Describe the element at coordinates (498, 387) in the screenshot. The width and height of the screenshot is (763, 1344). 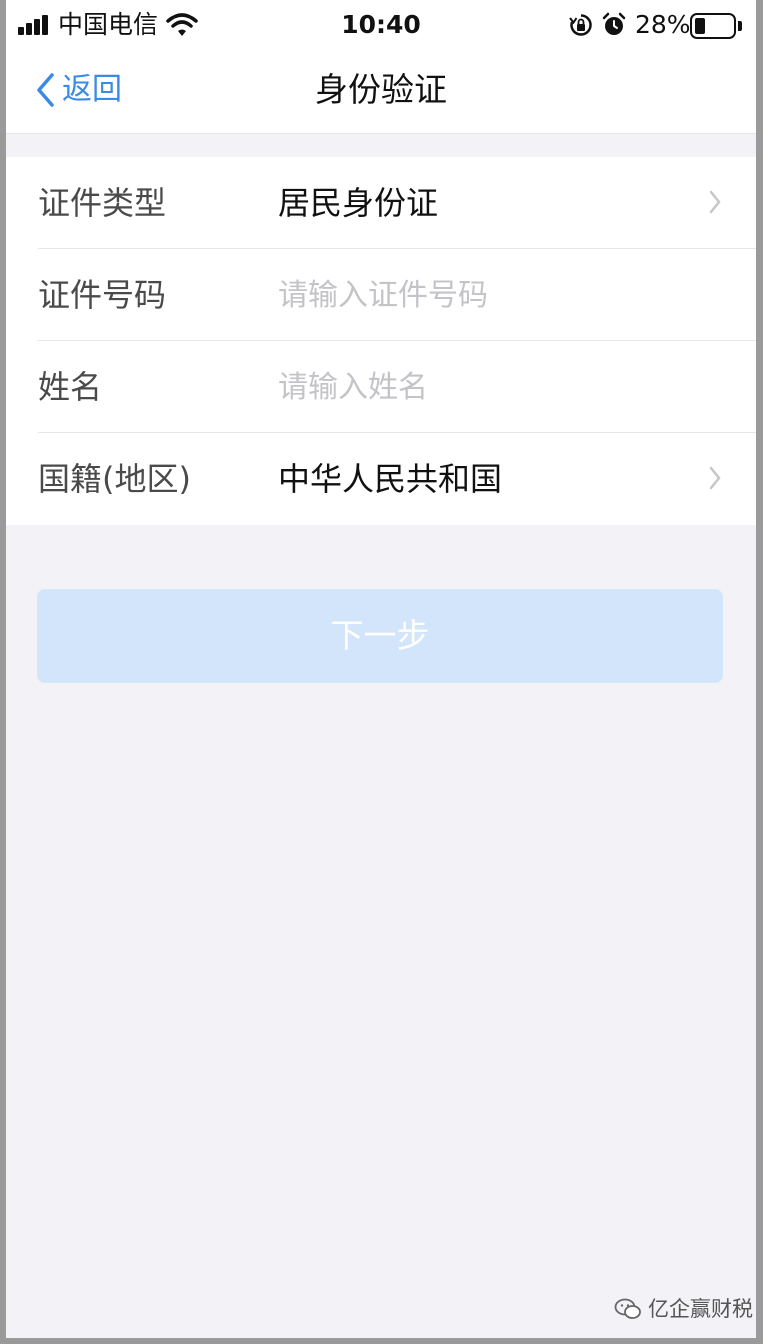
I see `name-input` at that location.